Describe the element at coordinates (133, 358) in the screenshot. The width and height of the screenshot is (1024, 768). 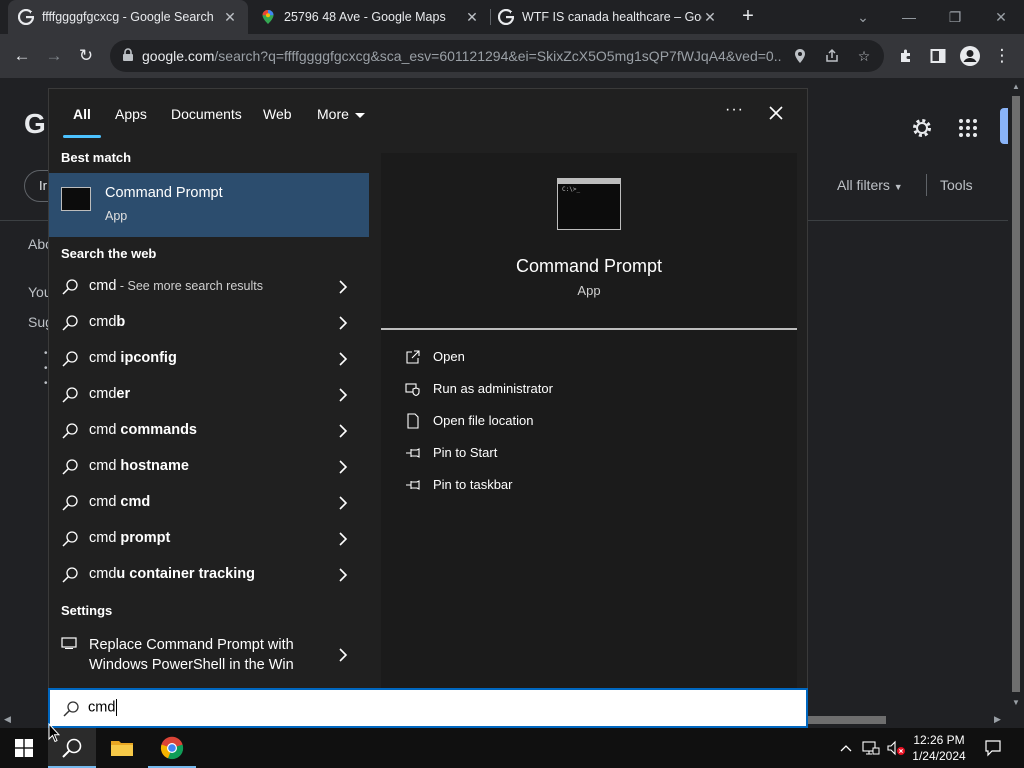
I see `web-result-label: cmd ipconfig` at that location.